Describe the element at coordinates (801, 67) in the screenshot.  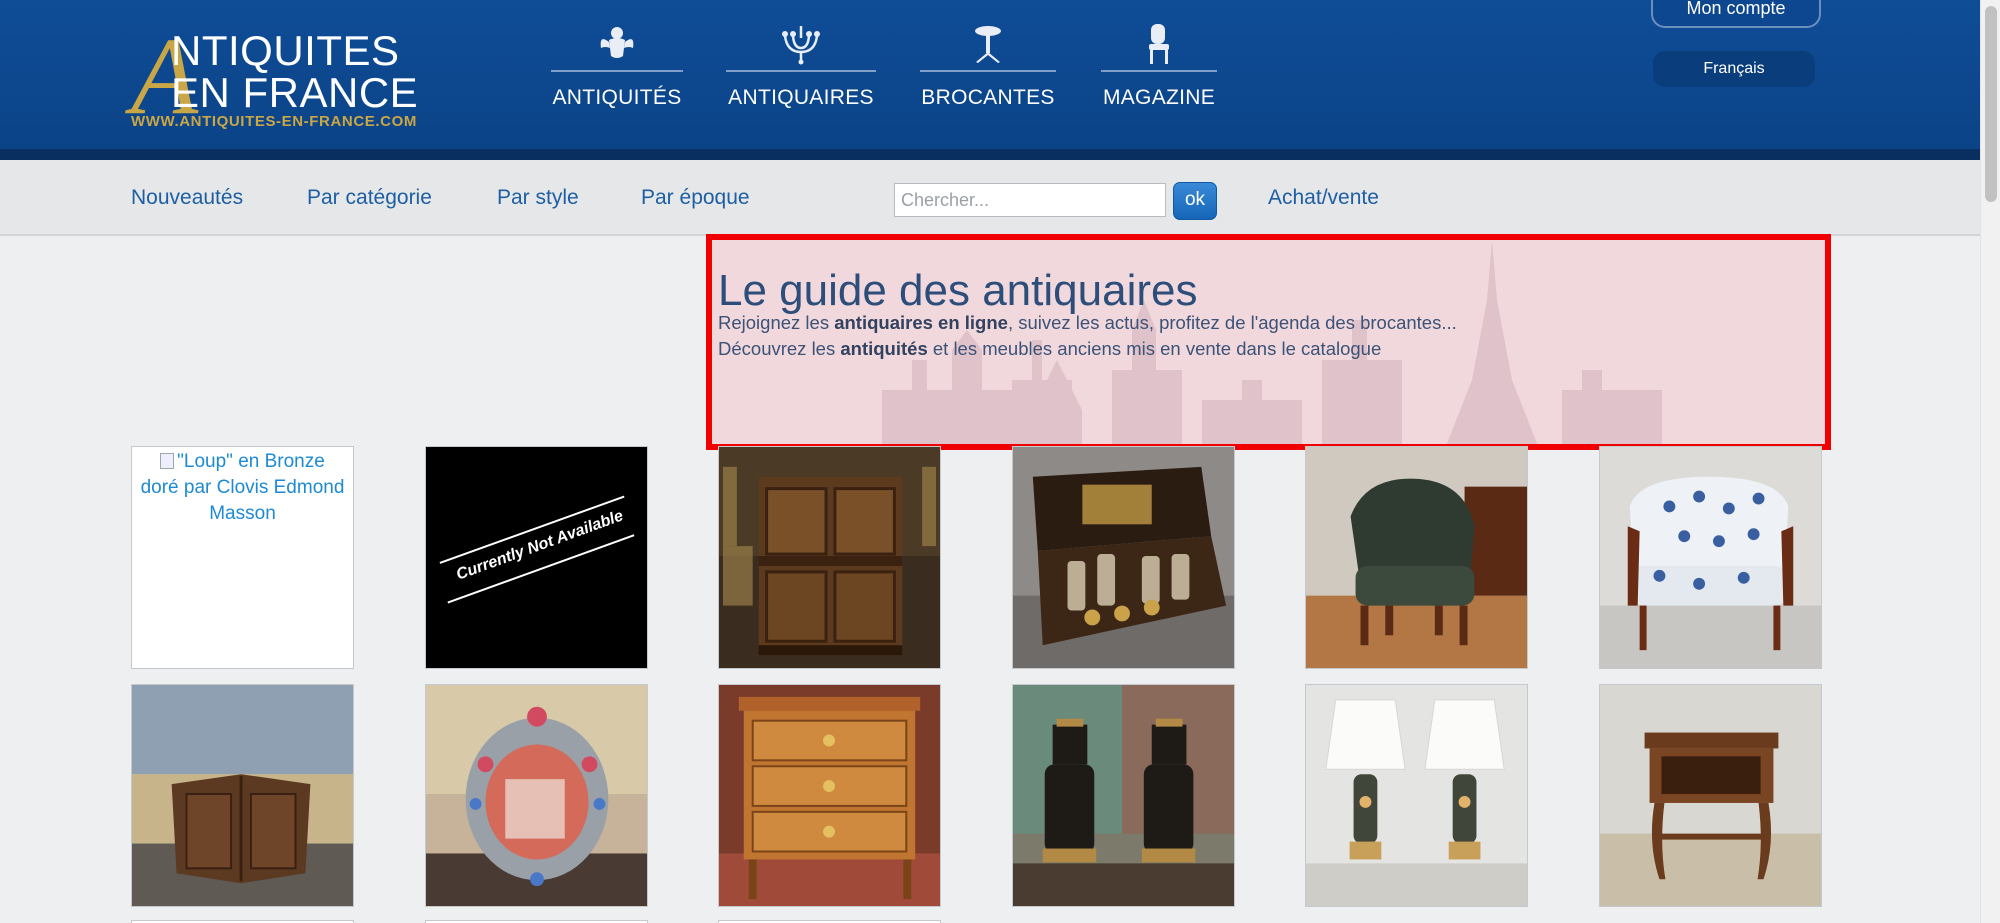
I see `nav-antiquaires: ANTIQUAIRES` at that location.